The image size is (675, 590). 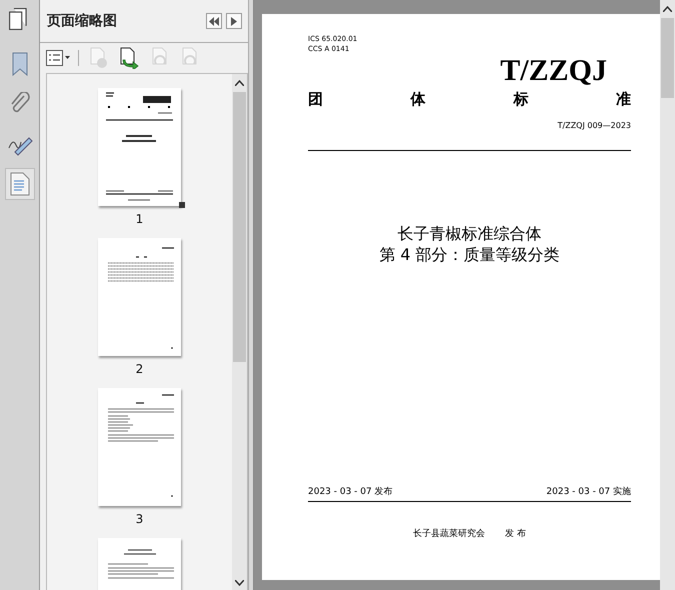 What do you see at coordinates (140, 219) in the screenshot?
I see `page-number: 1` at bounding box center [140, 219].